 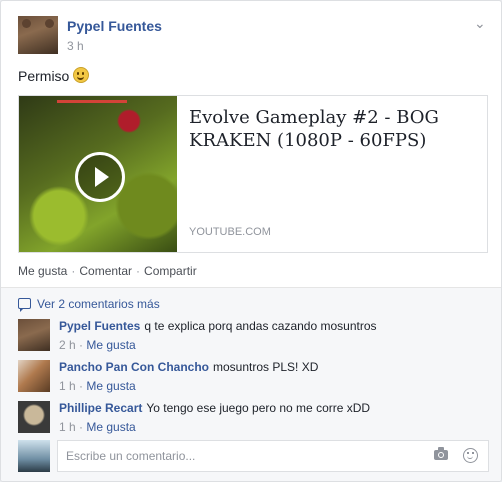 I want to click on post-status: Permiso, so click(x=54, y=75).